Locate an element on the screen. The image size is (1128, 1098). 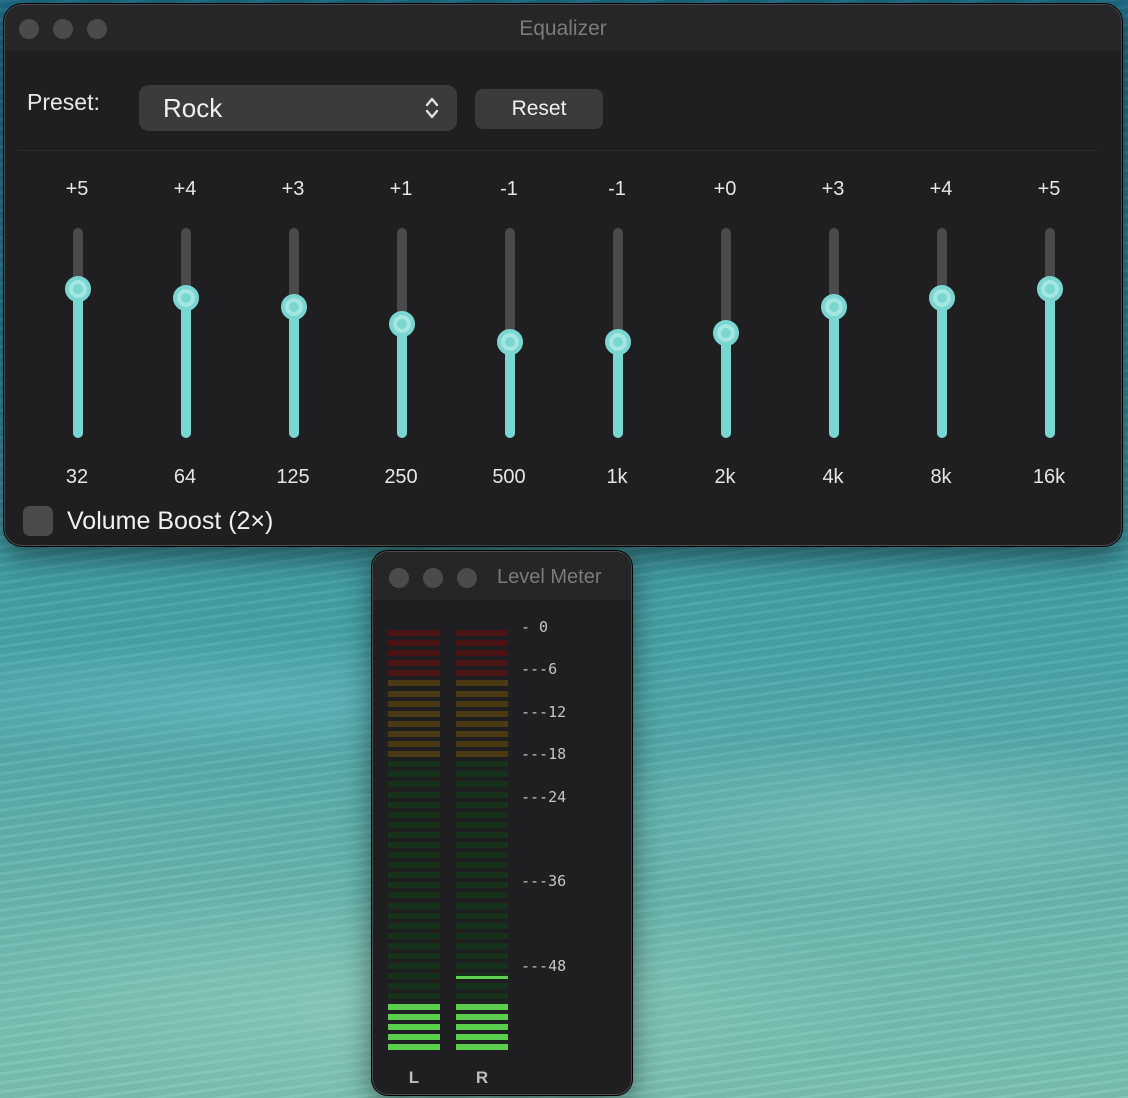
frequency-label: 500 is located at coordinates (509, 477).